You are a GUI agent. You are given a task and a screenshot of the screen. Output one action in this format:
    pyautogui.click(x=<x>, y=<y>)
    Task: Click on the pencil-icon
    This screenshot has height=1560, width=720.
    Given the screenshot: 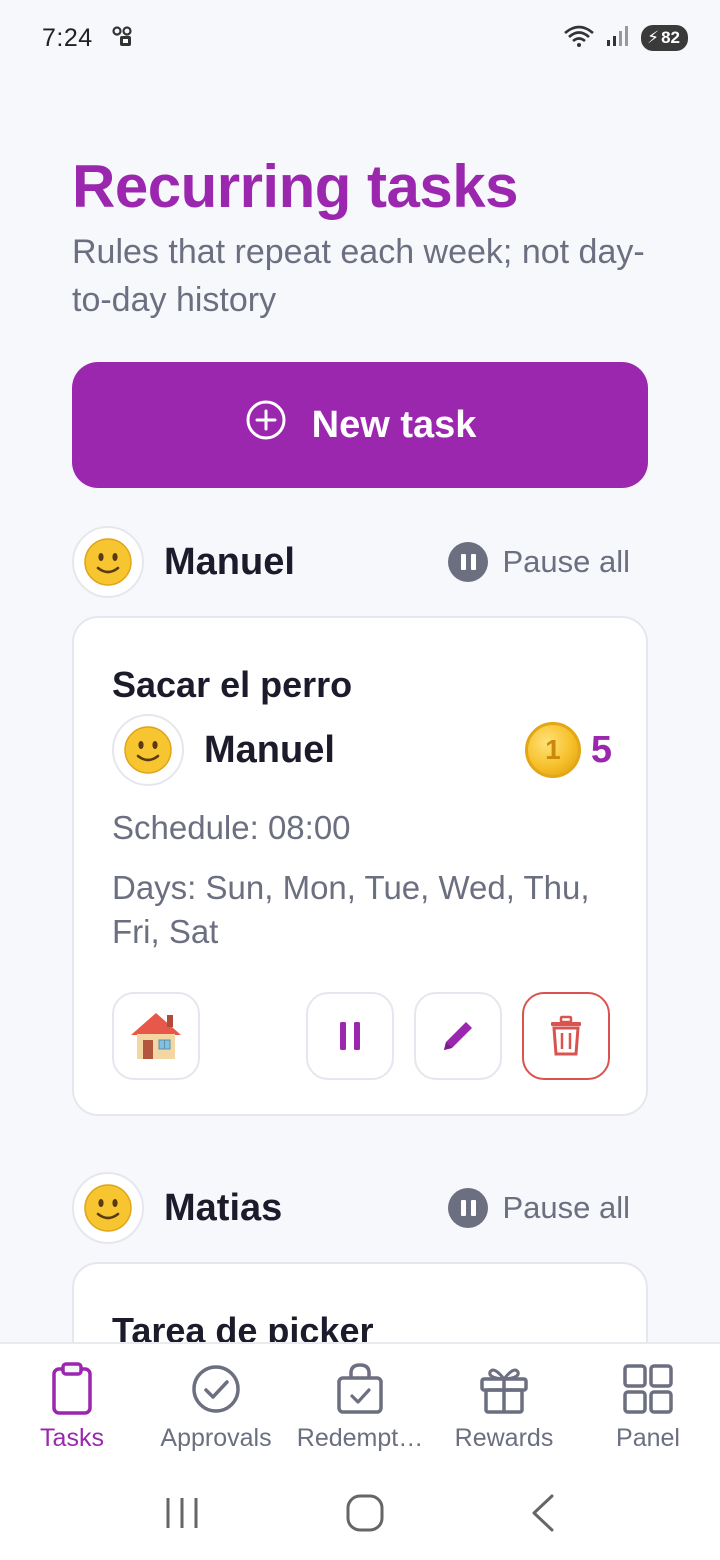 What is the action you would take?
    pyautogui.click(x=458, y=1036)
    